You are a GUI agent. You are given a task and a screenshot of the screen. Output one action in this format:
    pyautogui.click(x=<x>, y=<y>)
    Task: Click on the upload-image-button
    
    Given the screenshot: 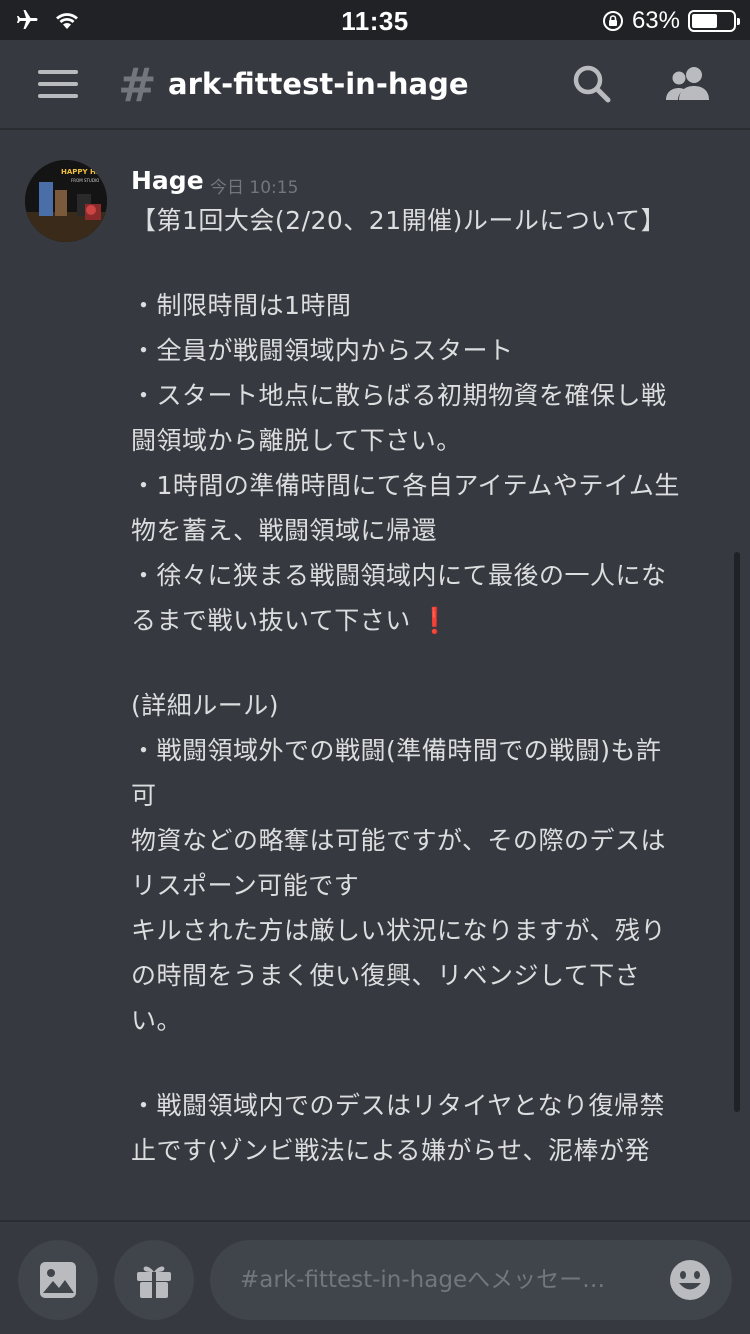 What is the action you would take?
    pyautogui.click(x=58, y=1280)
    